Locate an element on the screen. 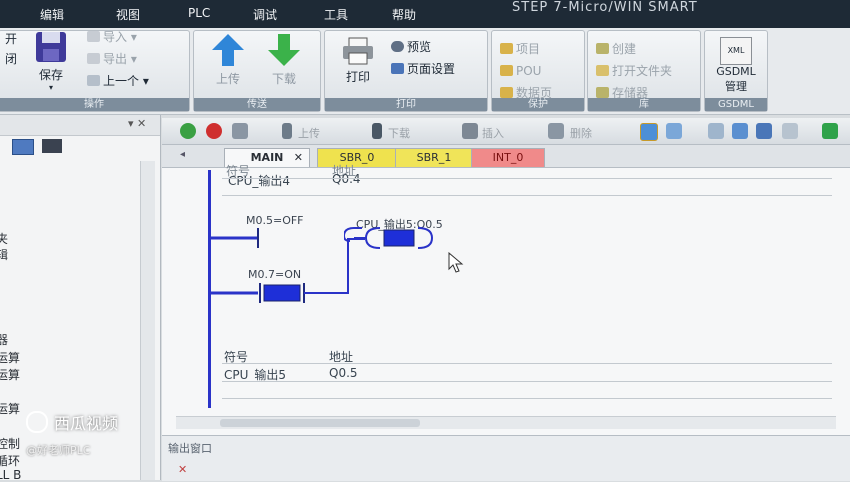 The height and width of the screenshot is (482, 850). toolbar-delete-label: 删除 is located at coordinates (581, 133).